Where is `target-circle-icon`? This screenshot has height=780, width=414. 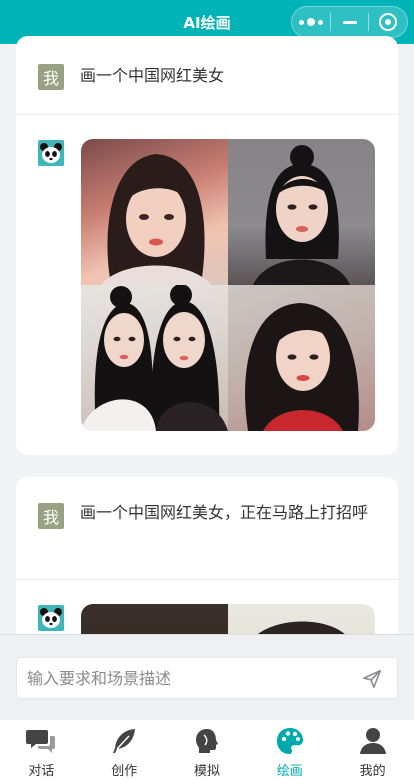
target-circle-icon is located at coordinates (388, 22).